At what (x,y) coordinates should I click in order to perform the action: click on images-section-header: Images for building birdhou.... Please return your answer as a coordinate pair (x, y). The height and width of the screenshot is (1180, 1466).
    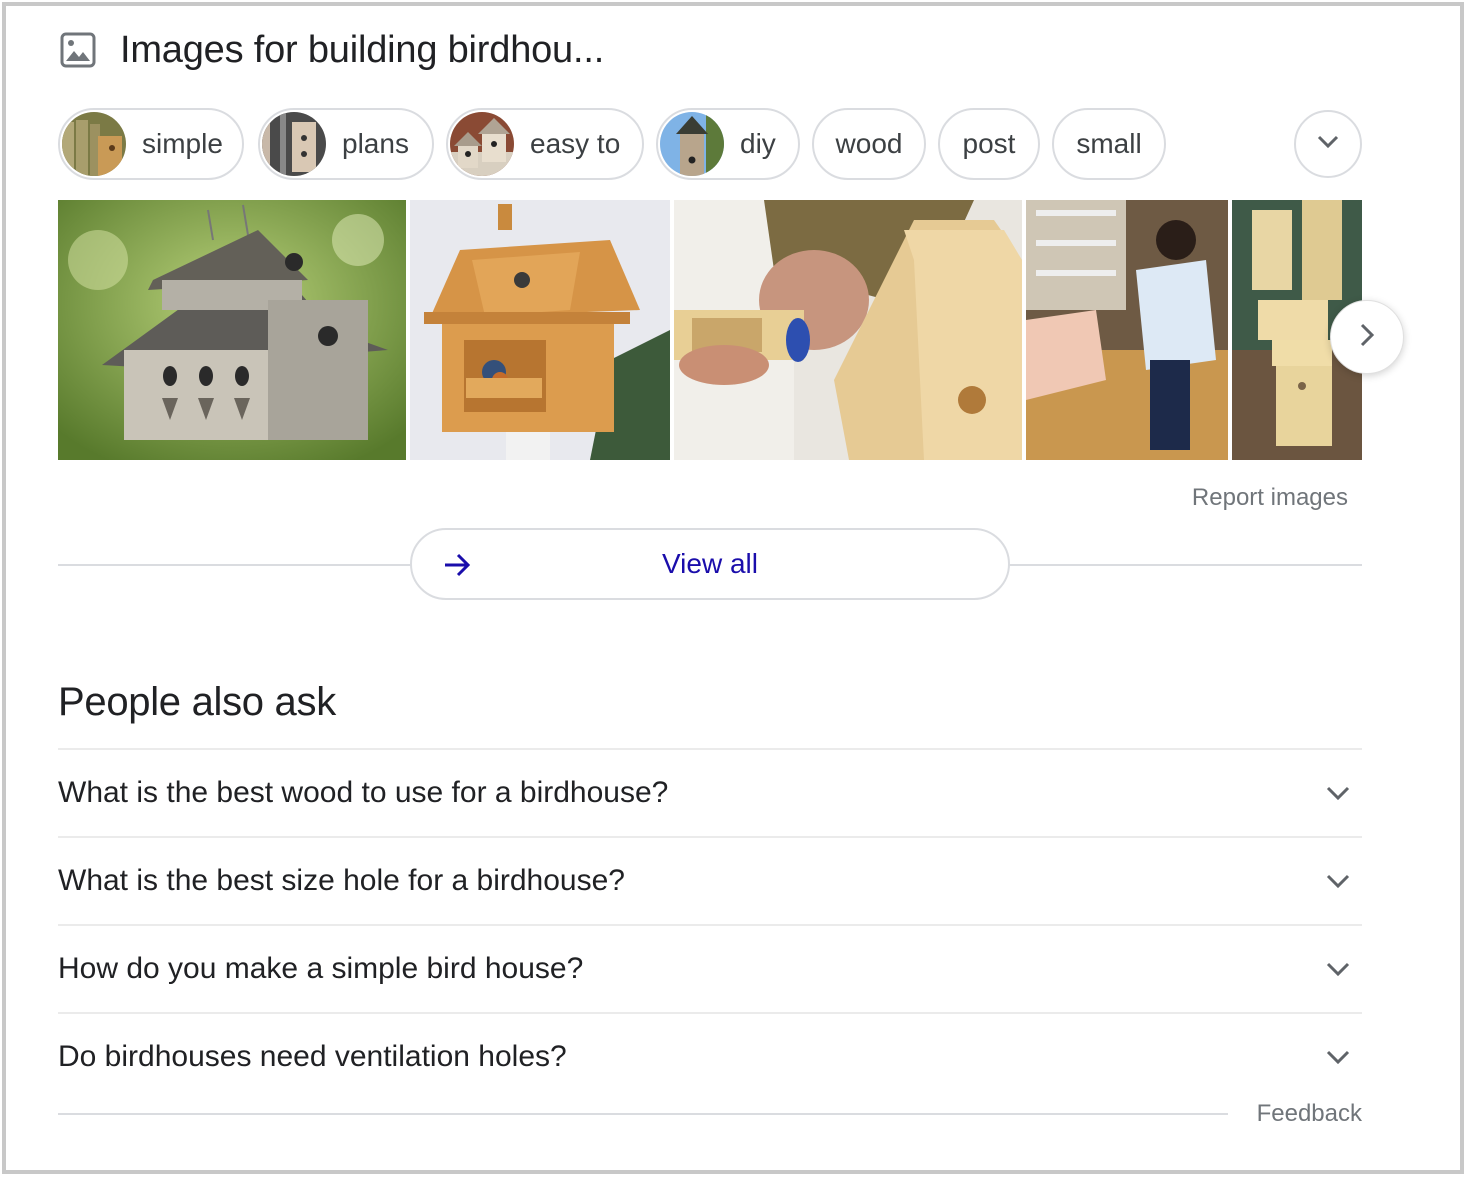
    Looking at the image, I should click on (331, 50).